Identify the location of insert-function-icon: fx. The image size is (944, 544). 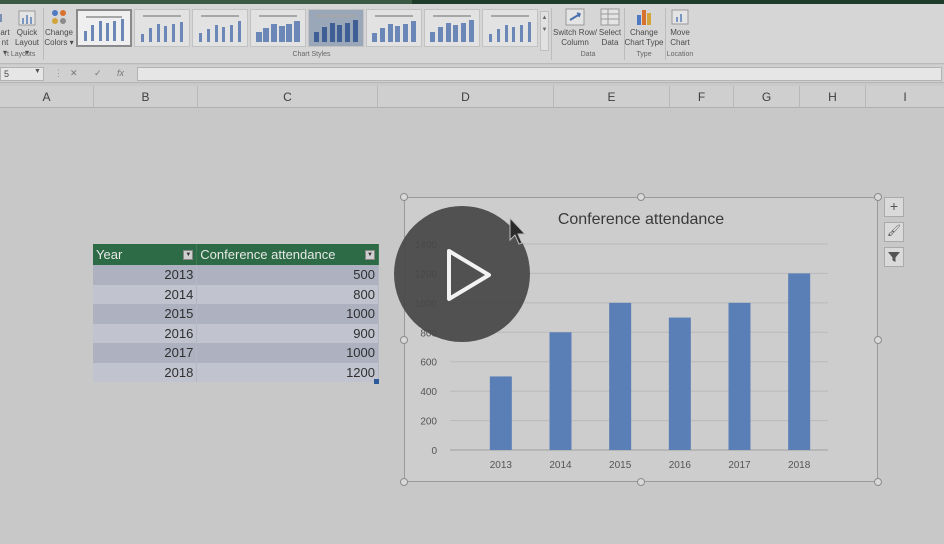
(120, 73).